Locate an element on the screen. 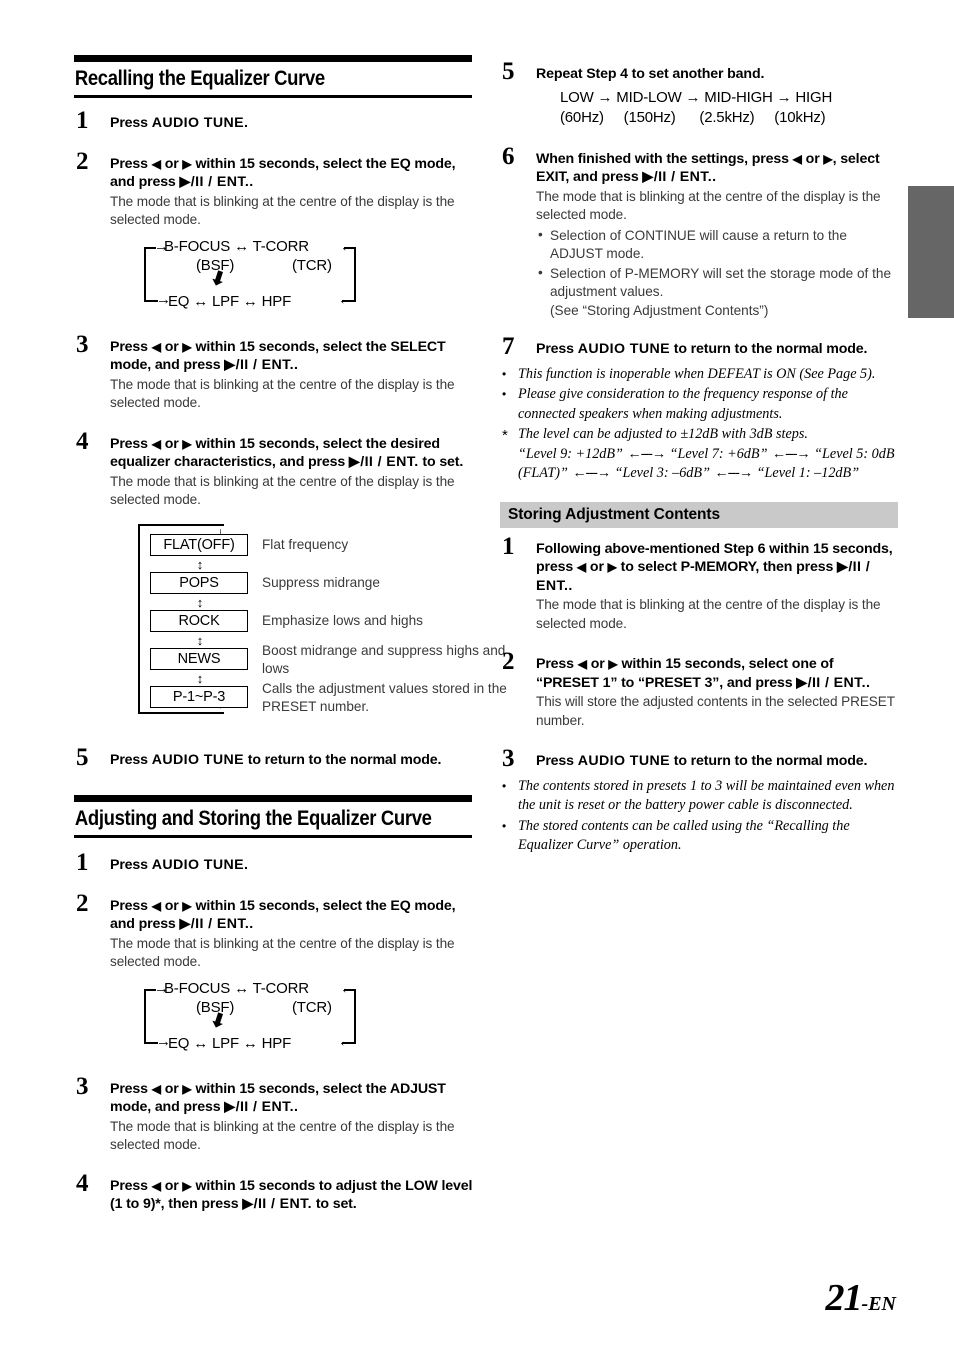  diagram-sub-tcr: (TCR) is located at coordinates (312, 1007).